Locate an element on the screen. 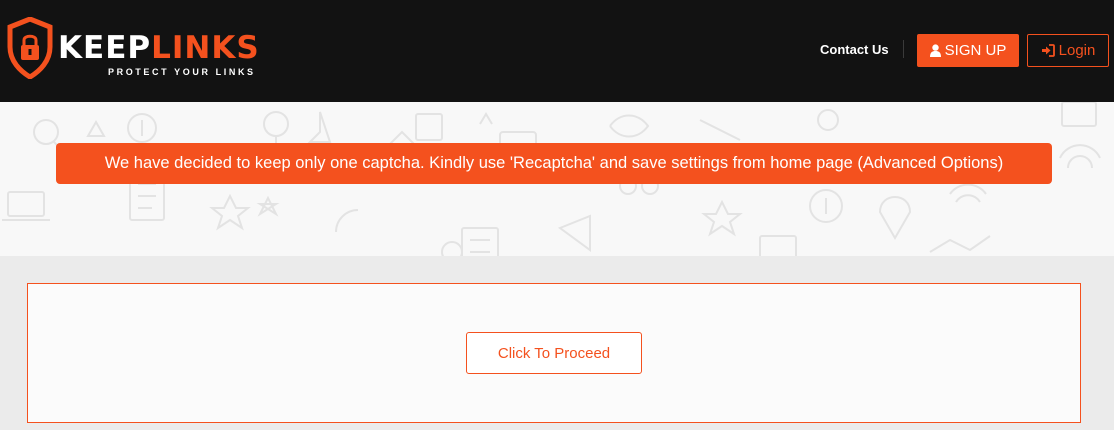  sign-in-icon is located at coordinates (1048, 50).